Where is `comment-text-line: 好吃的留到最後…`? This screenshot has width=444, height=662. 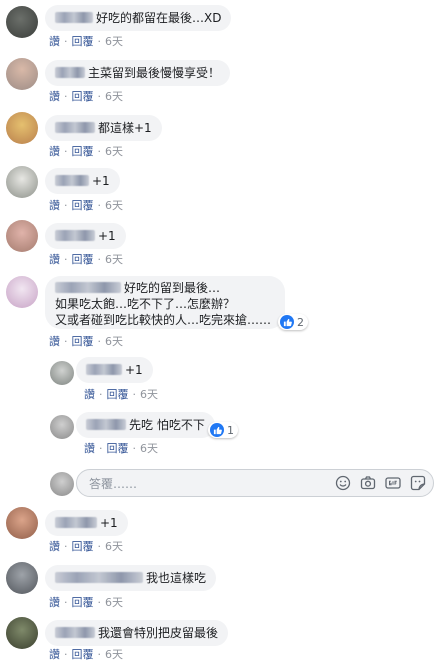
comment-text-line: 好吃的留到最後… is located at coordinates (172, 288).